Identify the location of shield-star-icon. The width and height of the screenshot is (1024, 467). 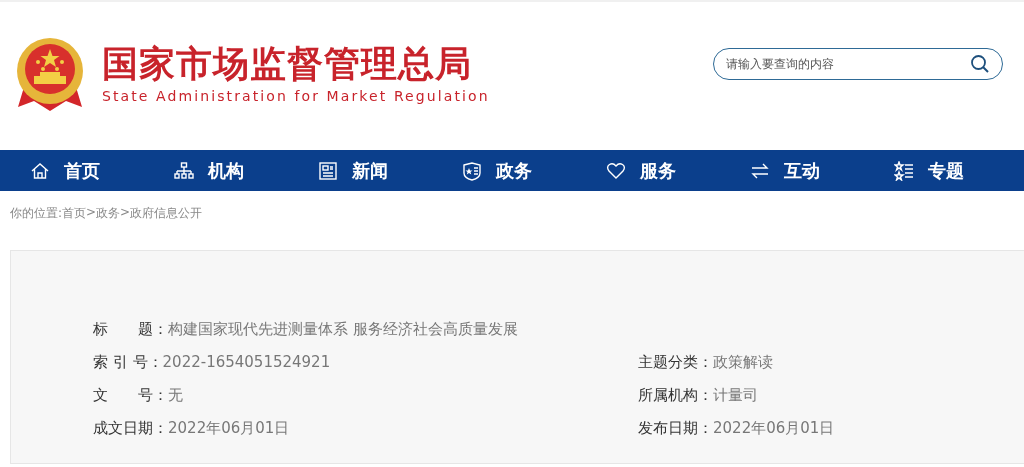
(472, 170).